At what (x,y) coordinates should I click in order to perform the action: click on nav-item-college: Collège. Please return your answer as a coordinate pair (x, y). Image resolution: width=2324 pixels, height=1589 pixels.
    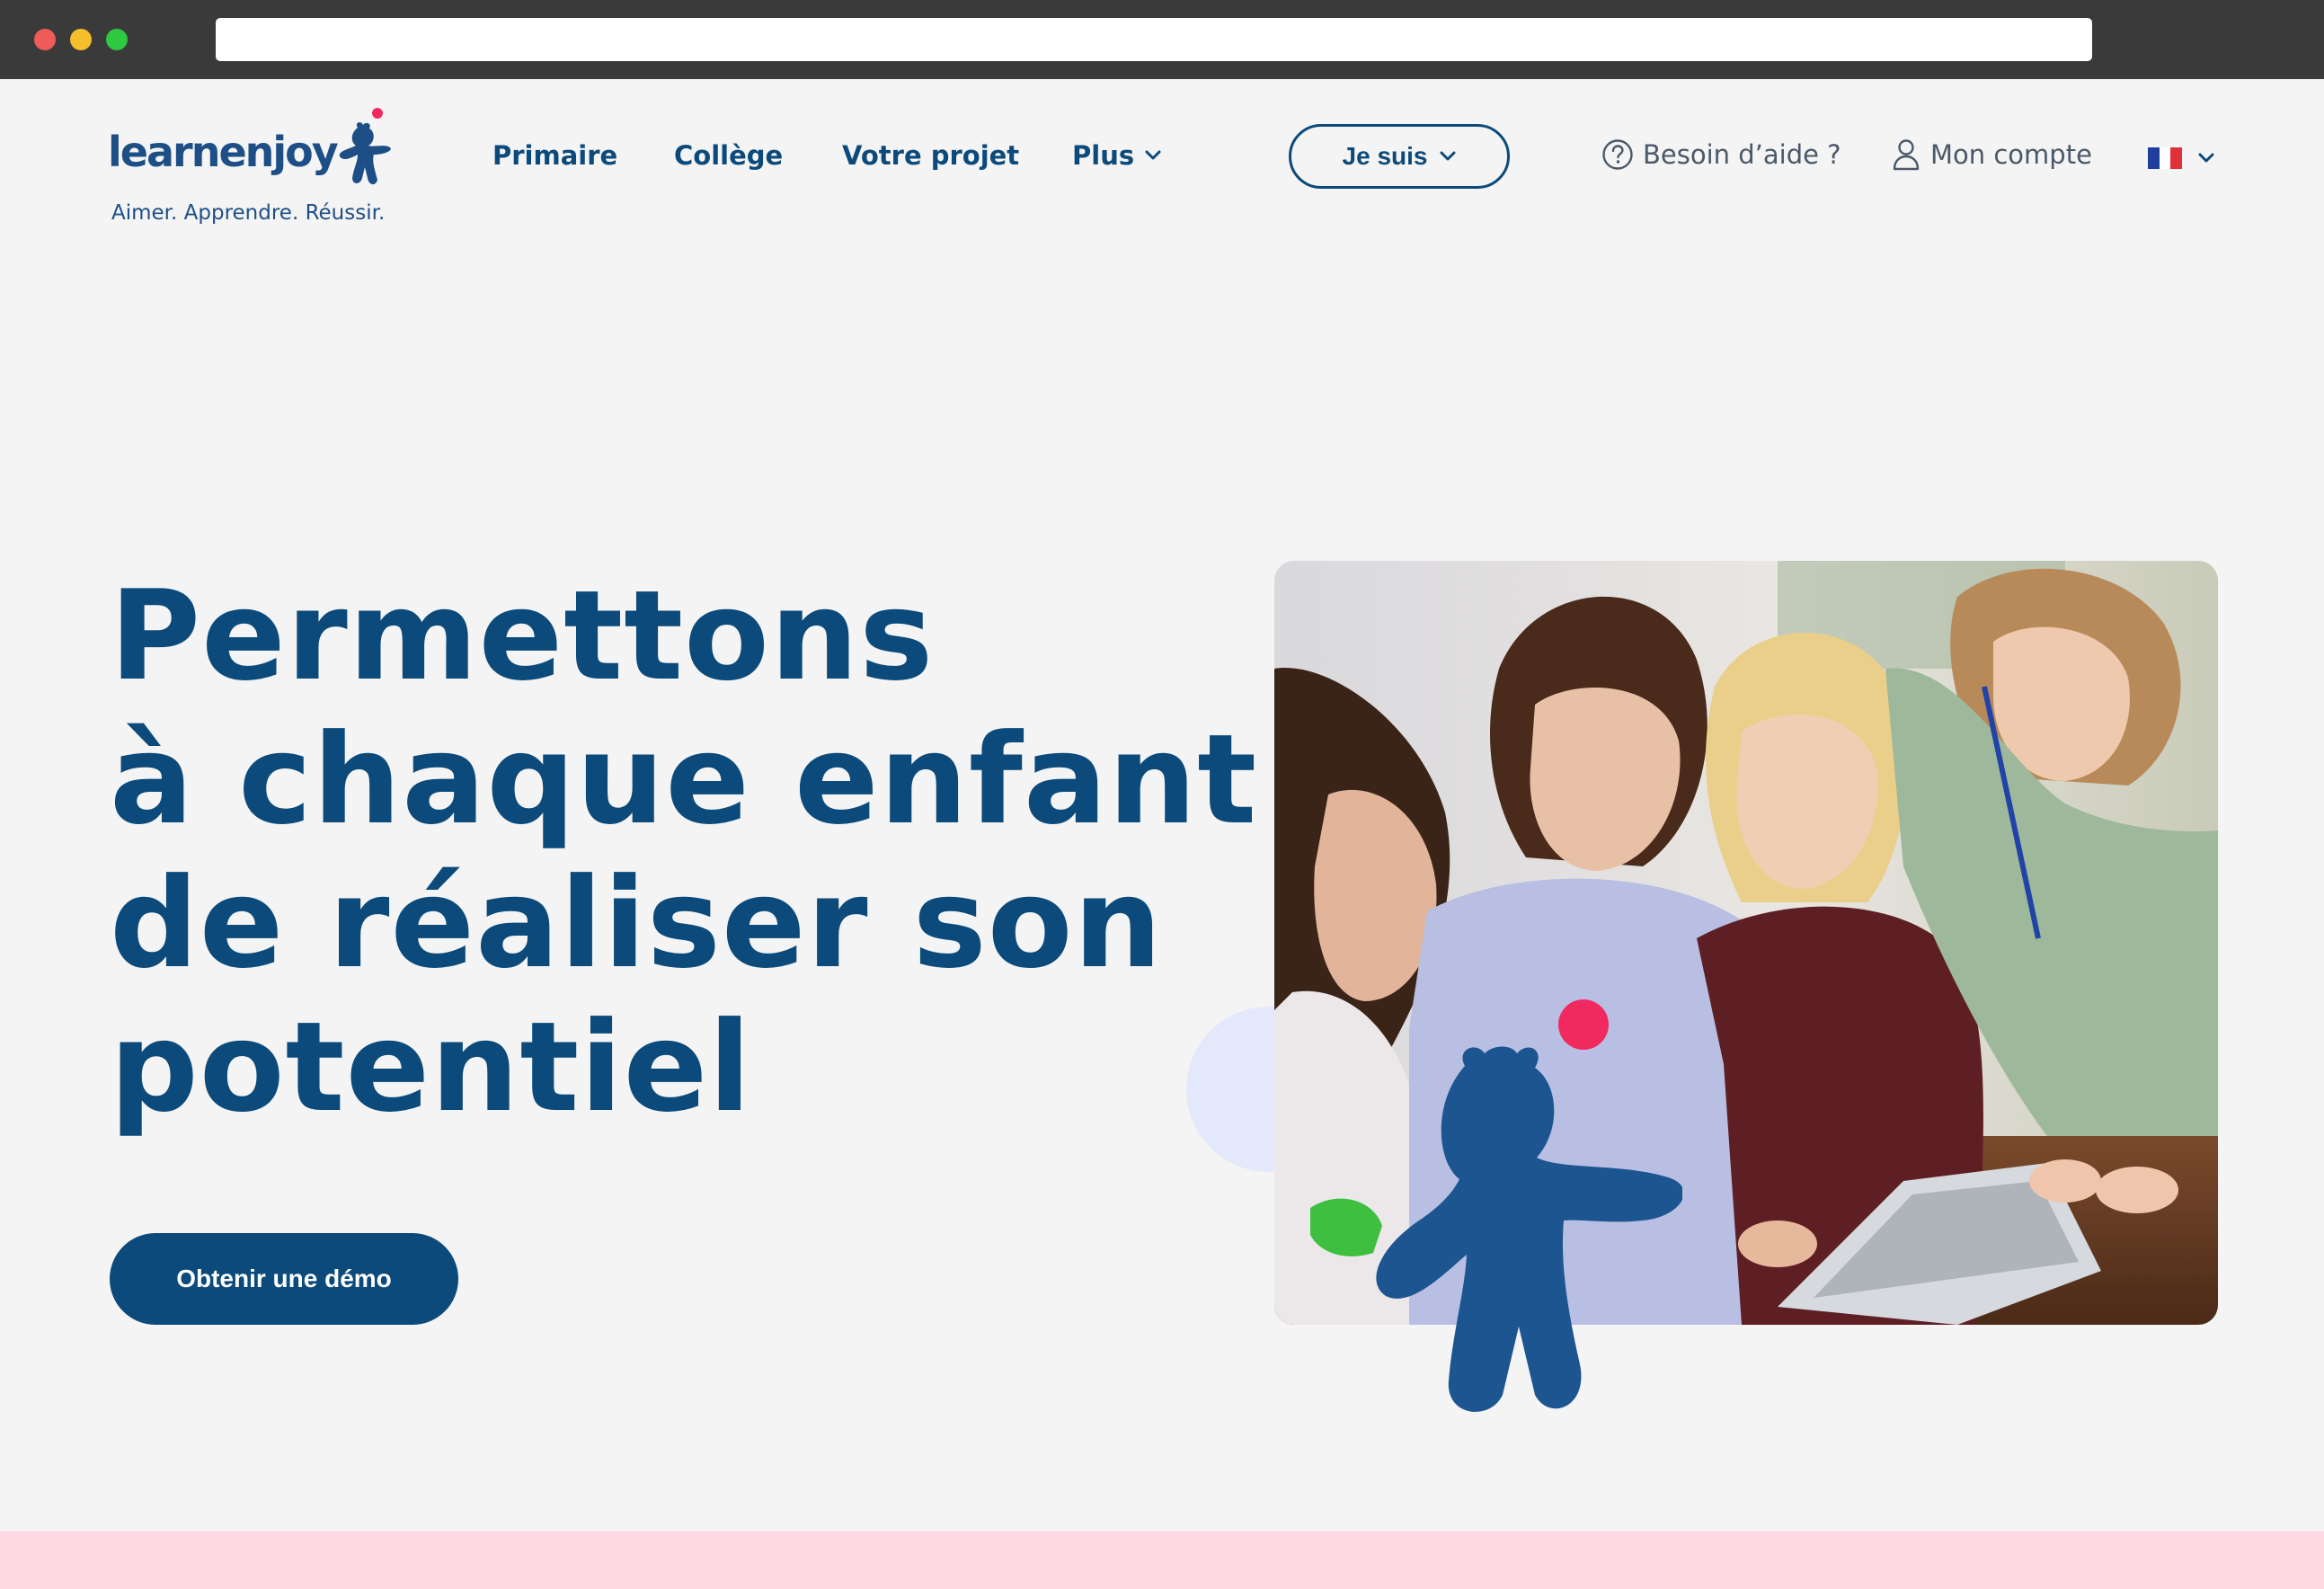
    Looking at the image, I should click on (728, 156).